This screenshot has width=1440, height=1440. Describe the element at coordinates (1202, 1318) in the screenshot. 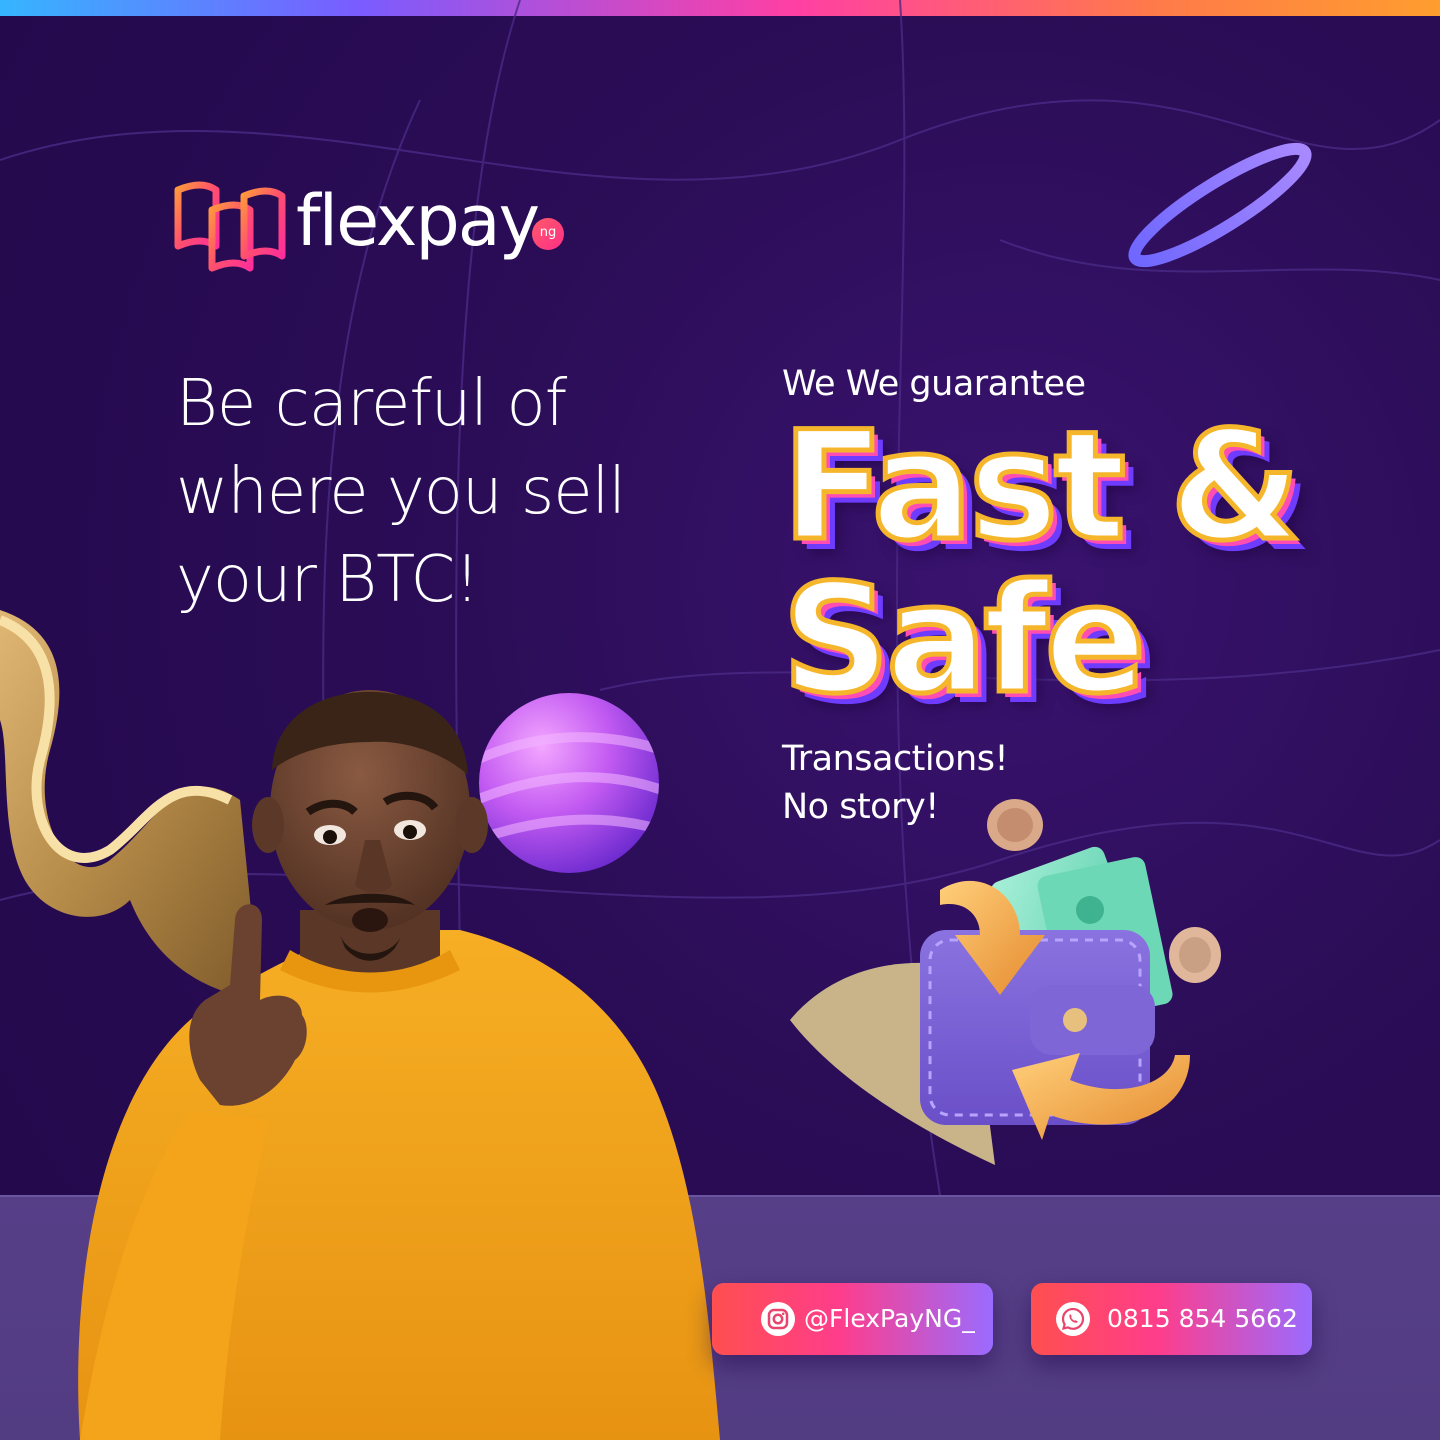

I see `whatsapp-number-text: 0815 854 5662` at that location.